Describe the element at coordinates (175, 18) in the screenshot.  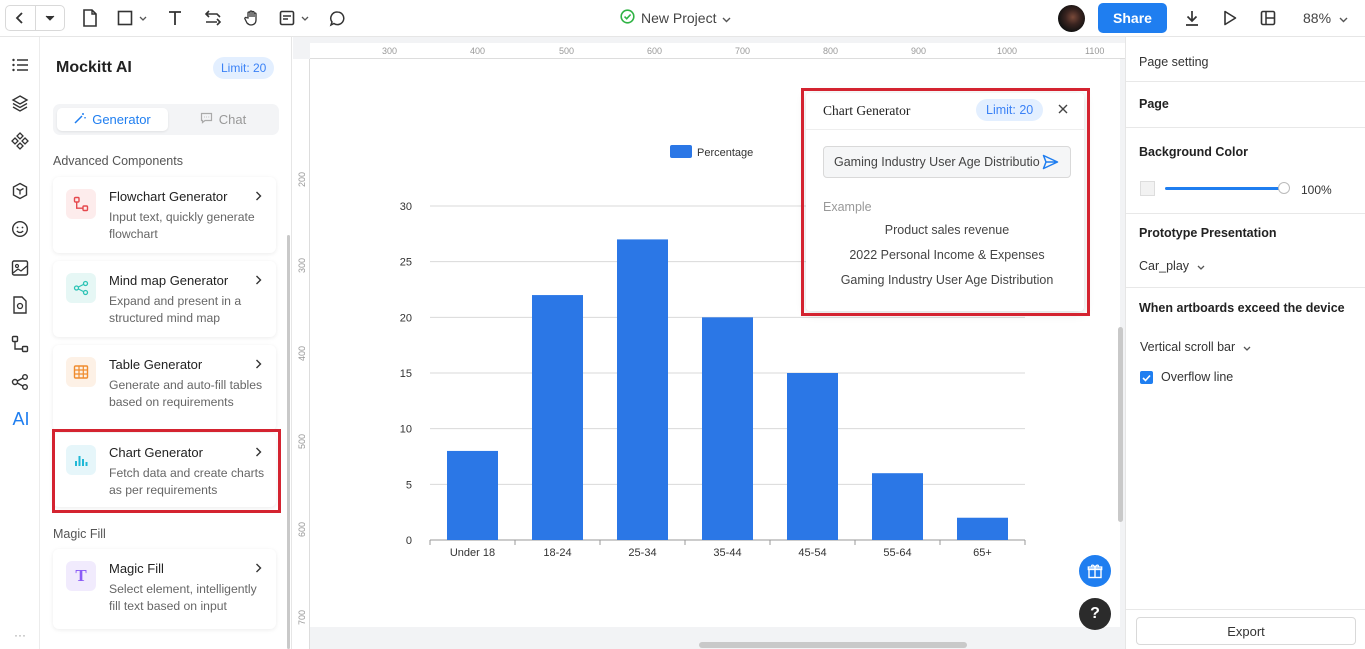
I see `text-tool-icon` at that location.